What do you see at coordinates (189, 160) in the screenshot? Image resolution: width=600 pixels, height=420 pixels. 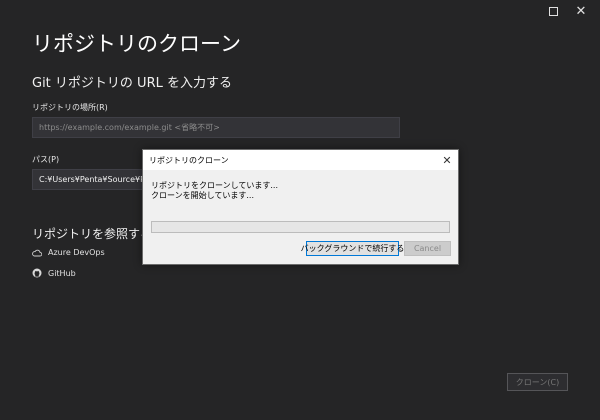 I see `dialog-title: リポジトリのクローン` at bounding box center [189, 160].